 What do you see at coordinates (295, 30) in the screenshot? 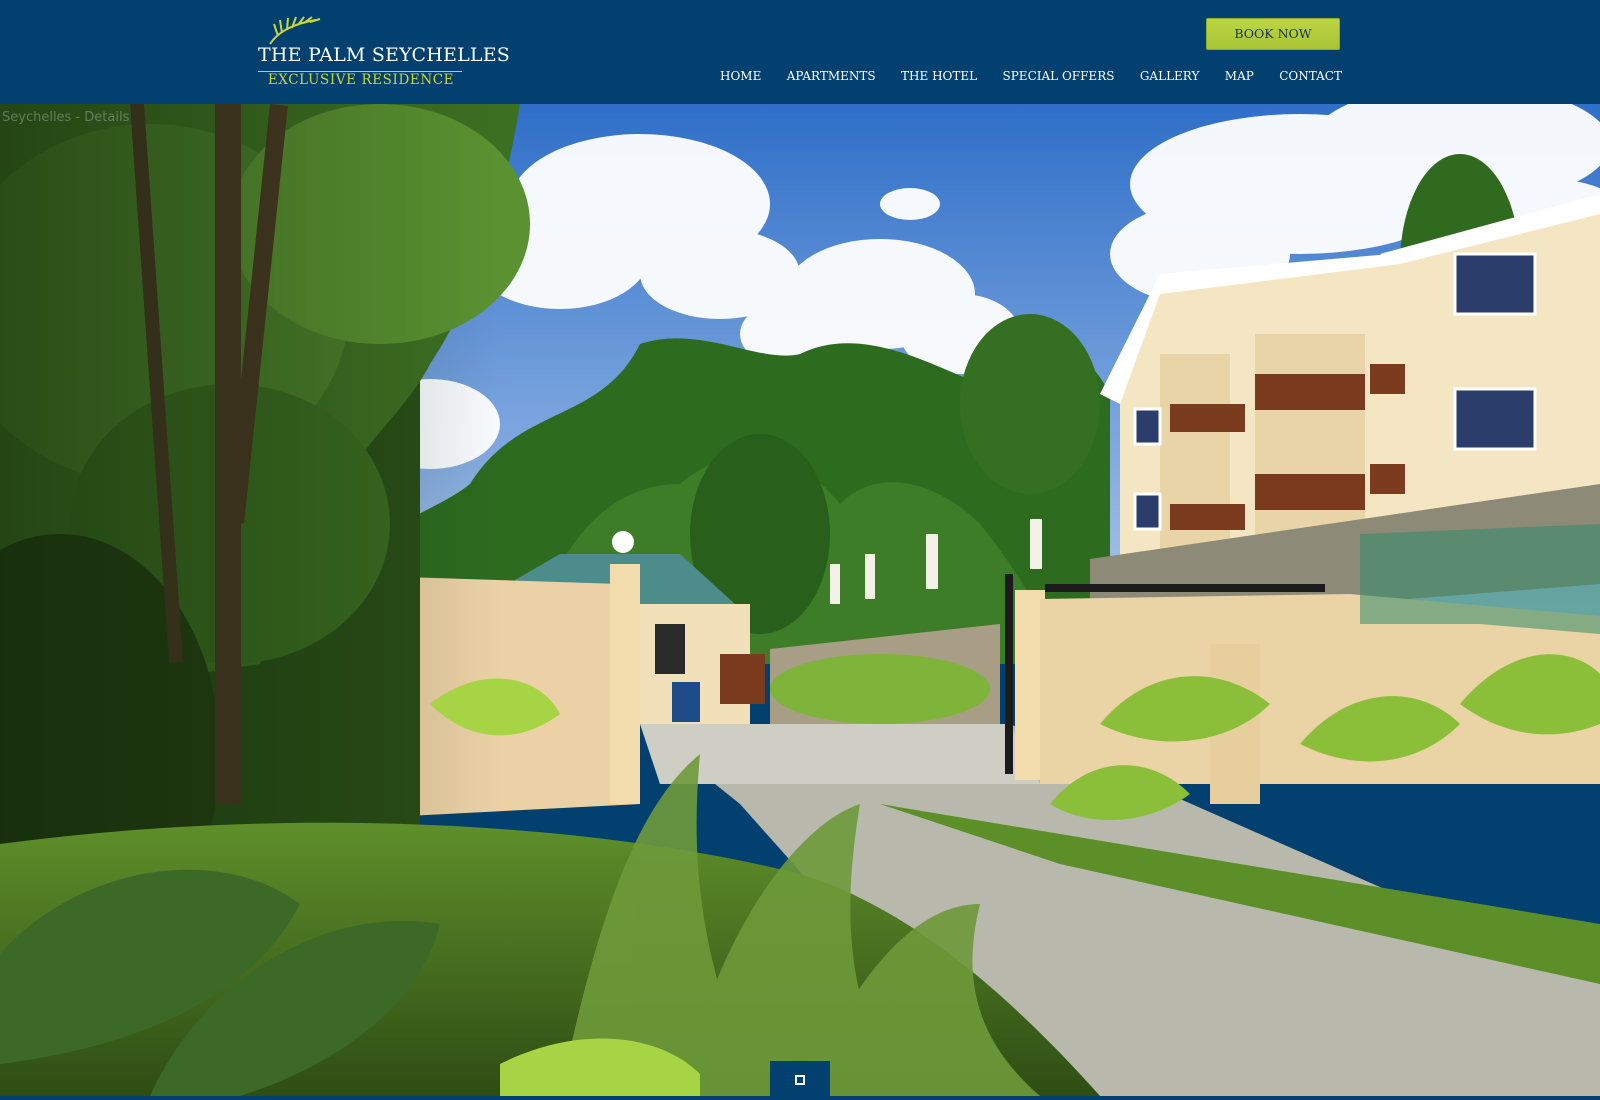
I see `palm-leaf-icon` at bounding box center [295, 30].